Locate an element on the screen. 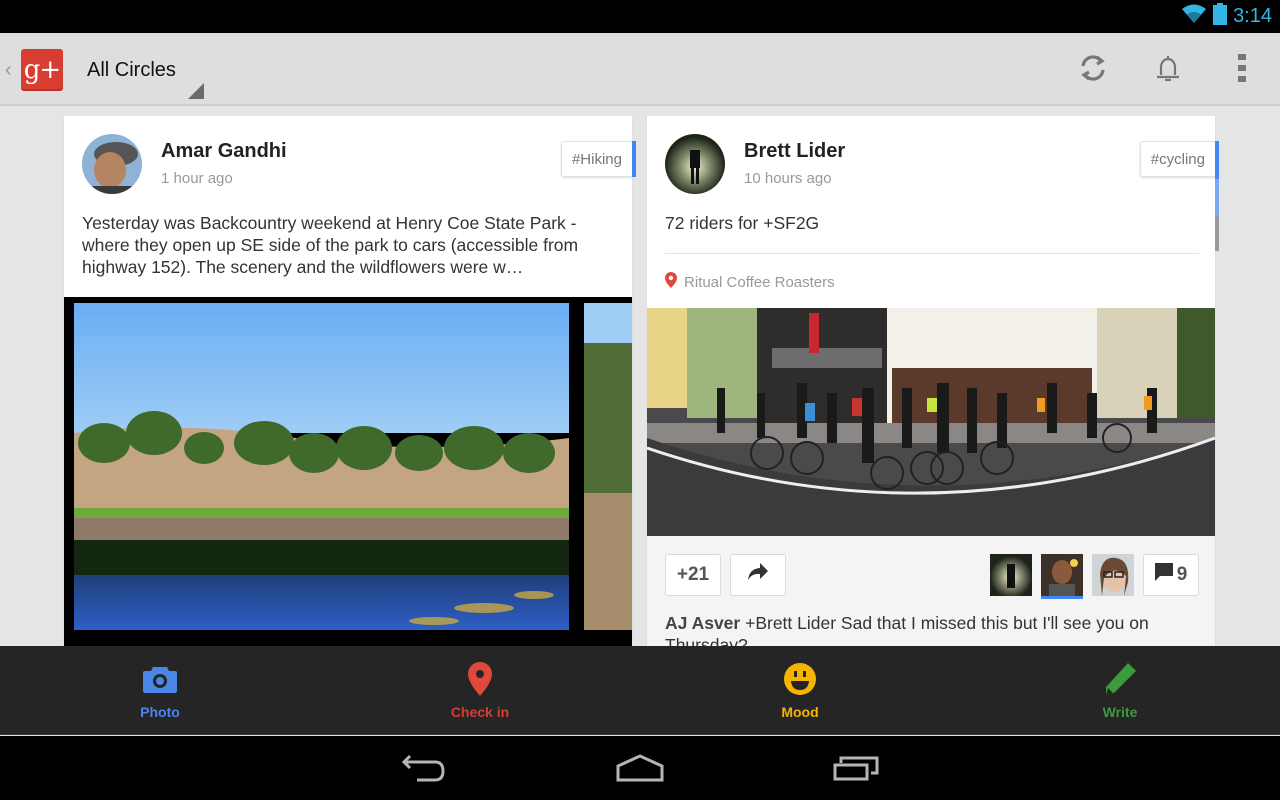 This screenshot has height=800, width=1280. share-button is located at coordinates (758, 575).